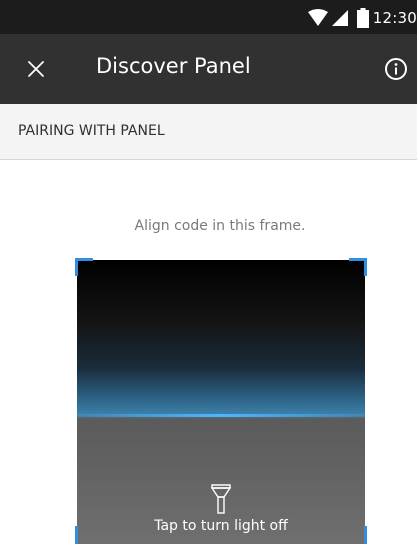  Describe the element at coordinates (84, 267) in the screenshot. I see `frame-corner-top-left` at that location.